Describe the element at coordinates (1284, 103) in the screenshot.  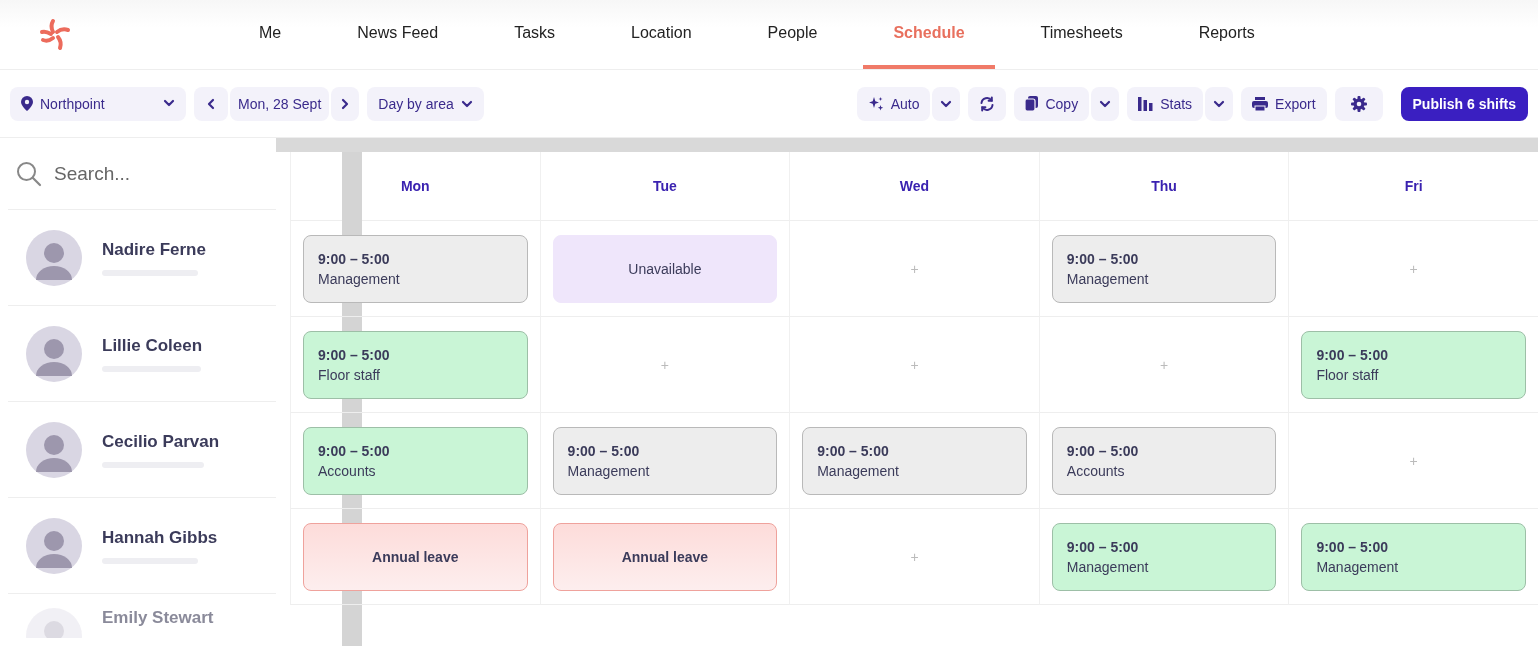
I see `export-button: Export` at that location.